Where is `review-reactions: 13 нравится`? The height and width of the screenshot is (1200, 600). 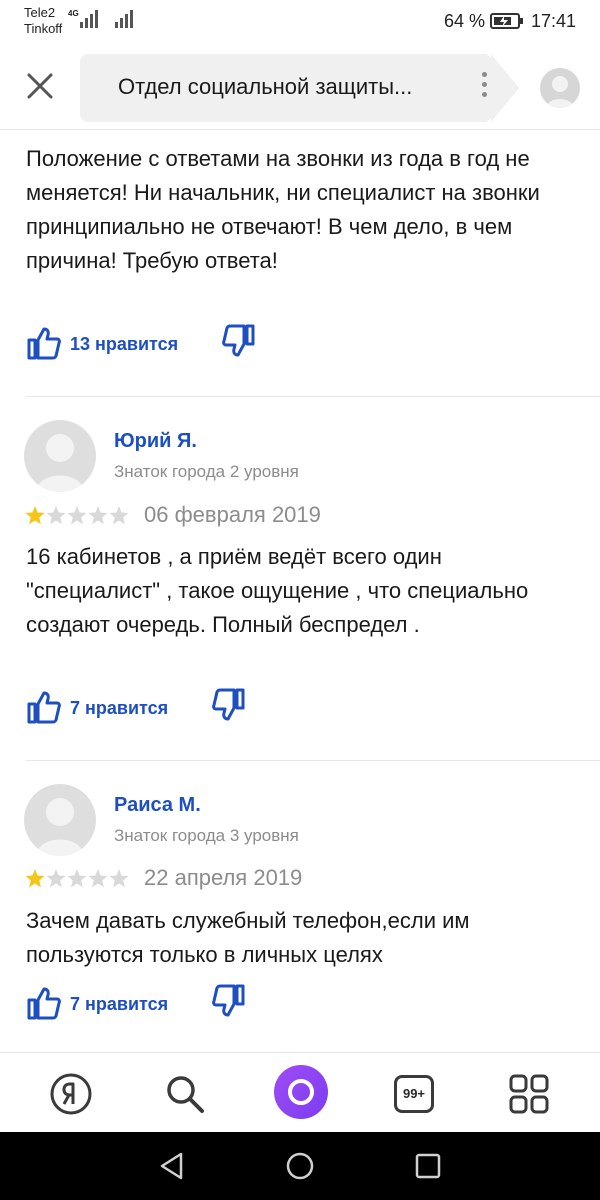 review-reactions: 13 нравится is located at coordinates (156, 342).